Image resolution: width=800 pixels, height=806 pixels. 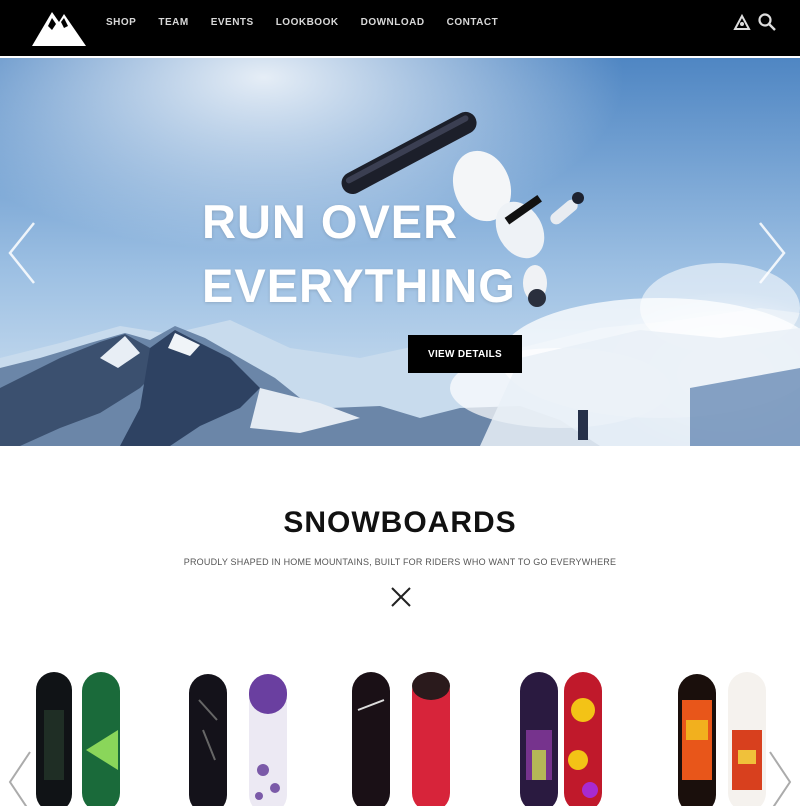 I want to click on account-icon, so click(x=742, y=22).